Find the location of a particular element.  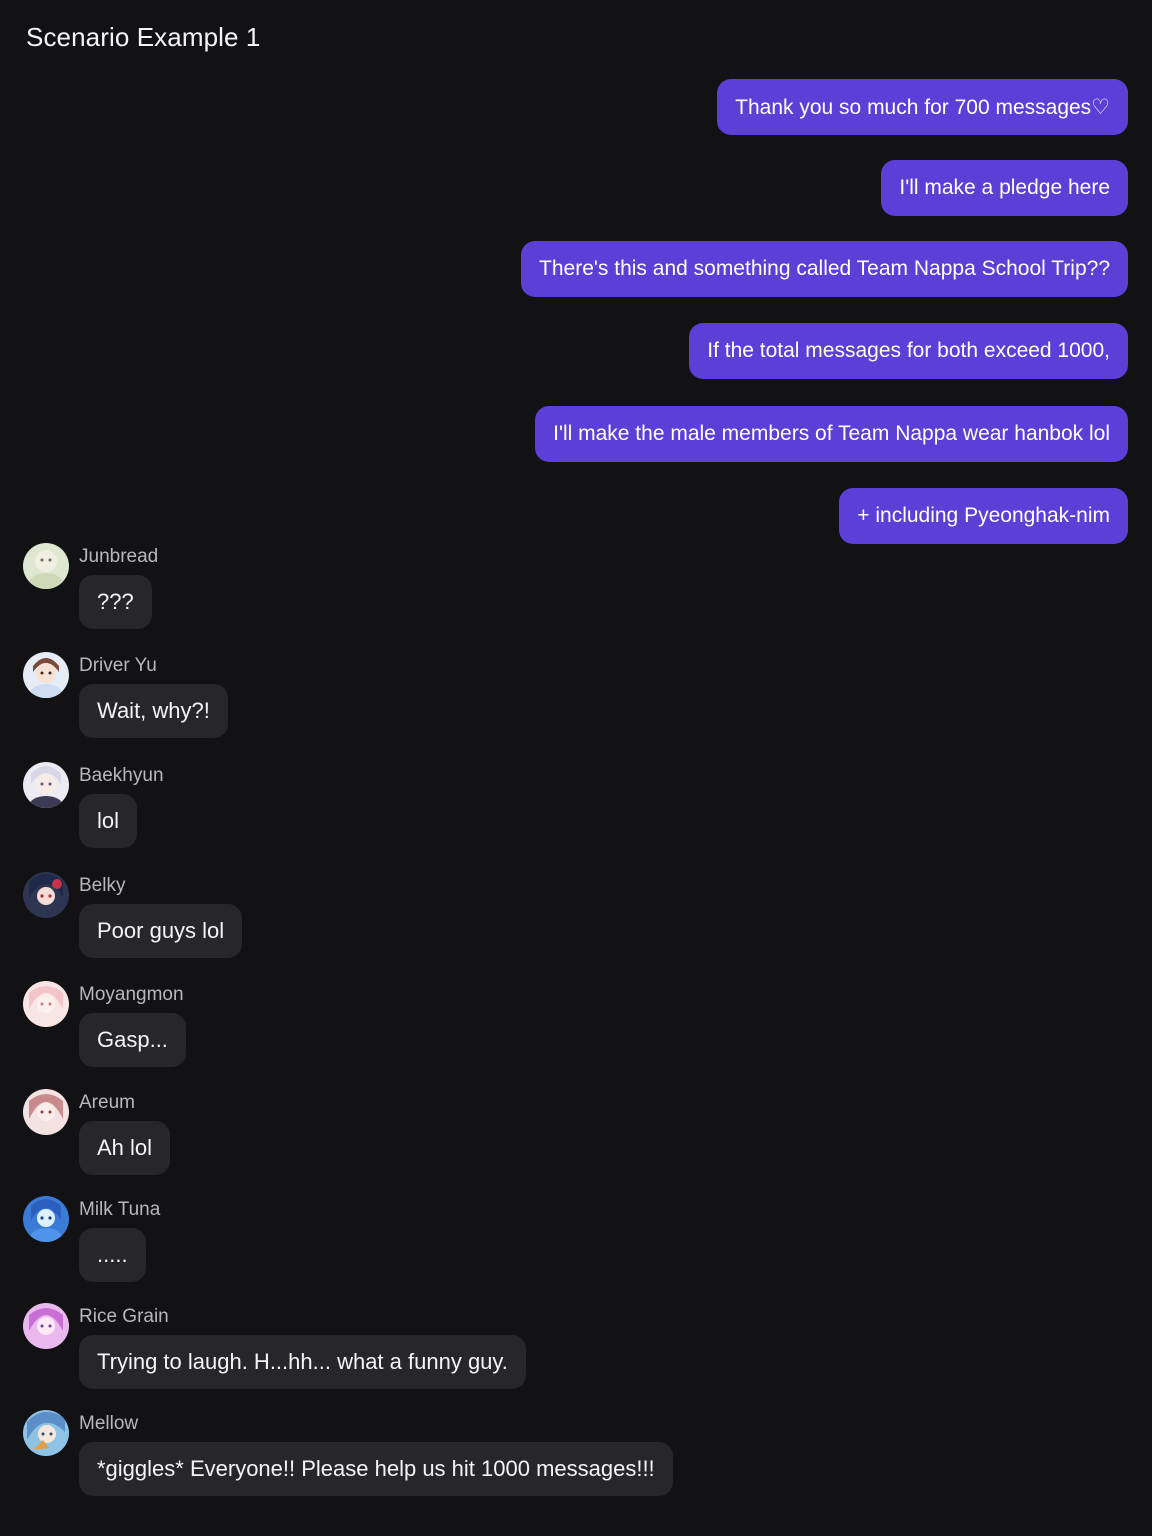

outgoing-message-bubble: Thank you so much for 700 messages♡ is located at coordinates (922, 107).